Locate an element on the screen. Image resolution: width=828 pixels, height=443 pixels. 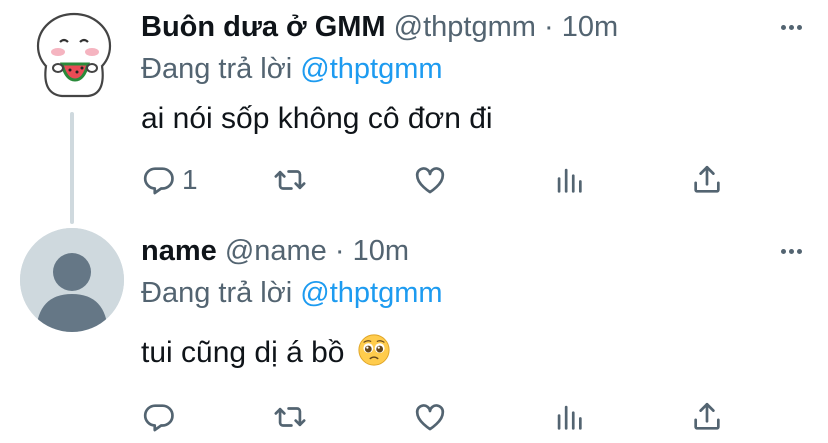
tweet-text-row: tui cũng dị á bồ is located at coordinates (266, 352).